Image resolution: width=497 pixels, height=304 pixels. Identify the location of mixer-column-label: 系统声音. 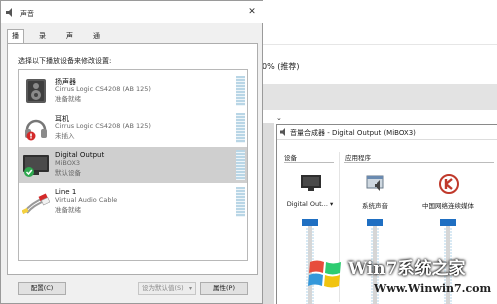
(375, 206).